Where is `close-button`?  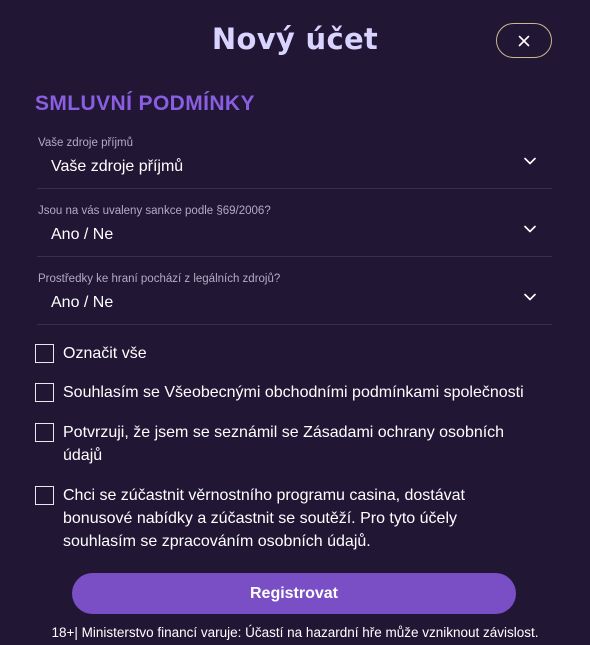
close-button is located at coordinates (524, 40).